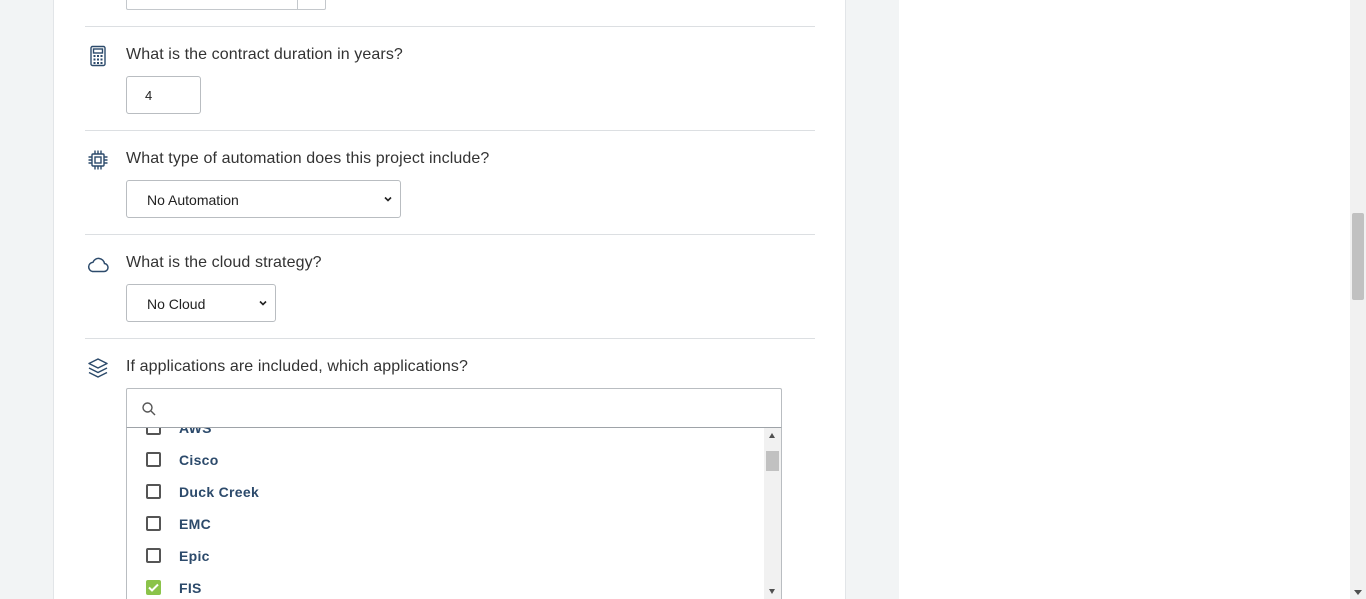 The height and width of the screenshot is (599, 1366). Describe the element at coordinates (98, 56) in the screenshot. I see `calculator-icon` at that location.